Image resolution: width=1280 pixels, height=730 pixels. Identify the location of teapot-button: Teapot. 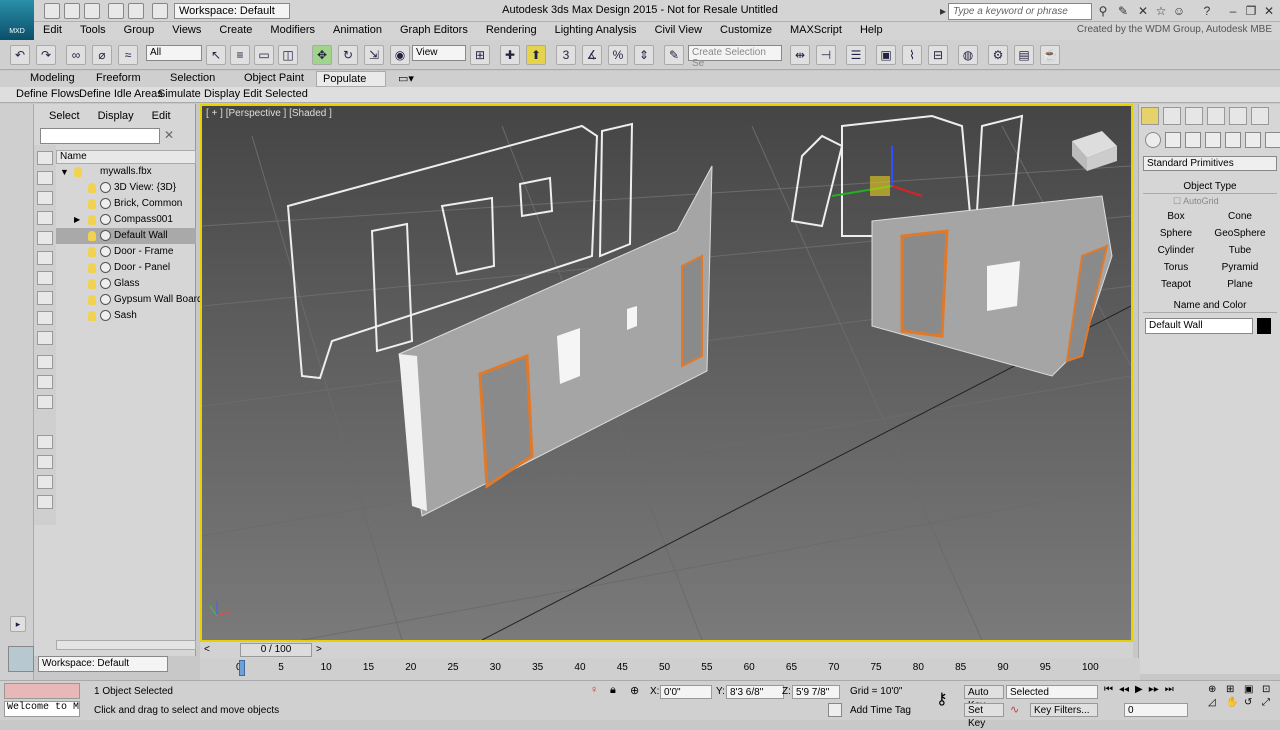
(1176, 285).